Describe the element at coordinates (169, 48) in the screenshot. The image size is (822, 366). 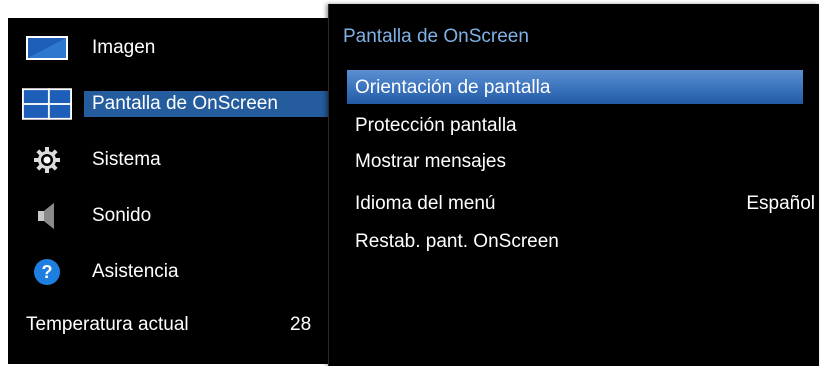
I see `menu-item-imagen: Imagen` at that location.